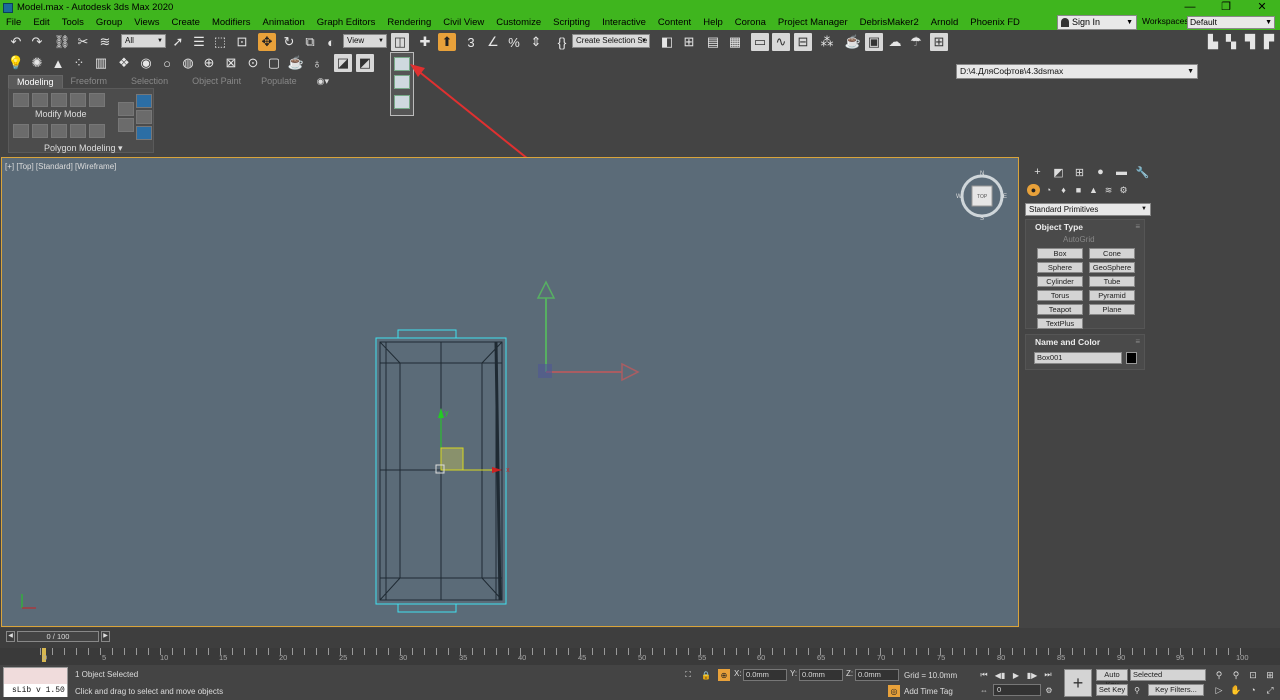 This screenshot has width=1280, height=700. What do you see at coordinates (781, 42) in the screenshot?
I see `curve-editor-icon: ∿` at bounding box center [781, 42].